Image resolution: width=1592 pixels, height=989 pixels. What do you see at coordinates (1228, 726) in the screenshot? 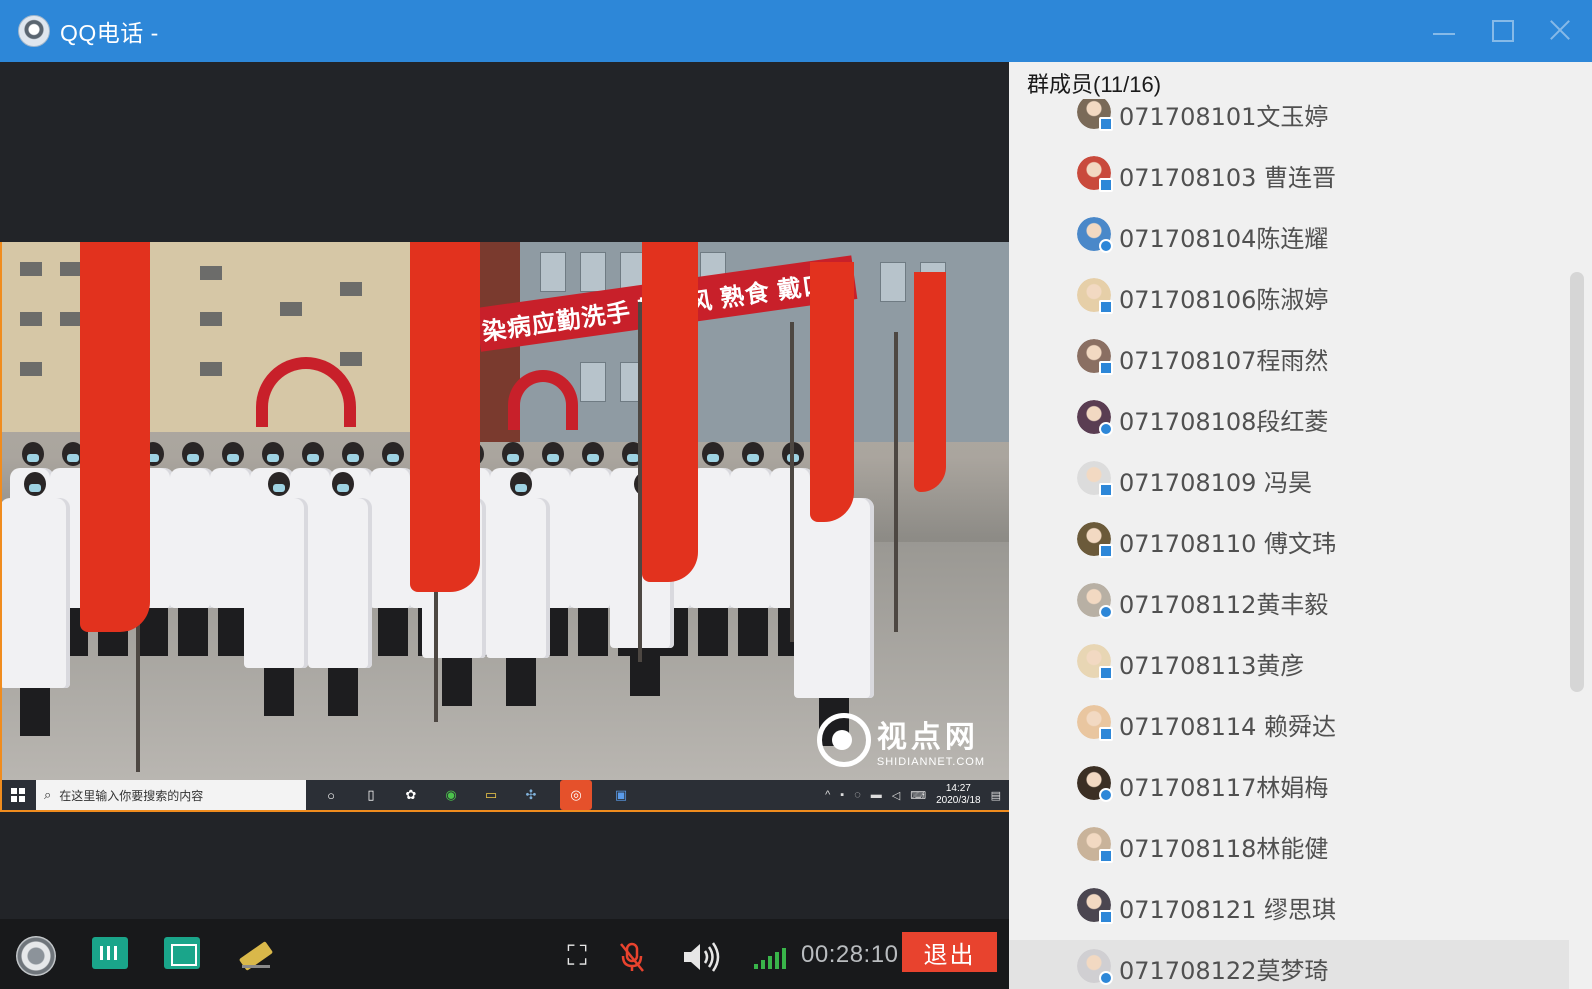
I see `member-name: 071708114 赖舜达` at bounding box center [1228, 726].